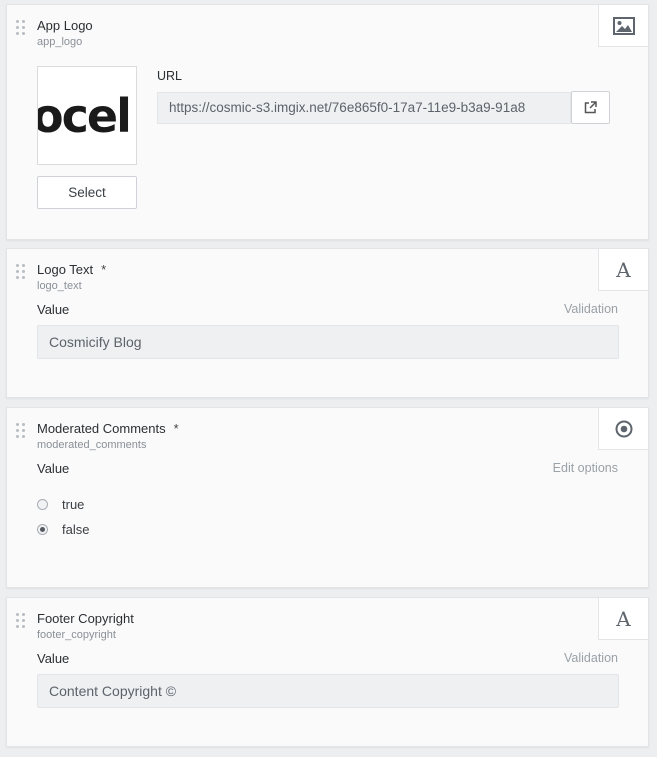  I want to click on field-title: Logo Text *, so click(71, 269).